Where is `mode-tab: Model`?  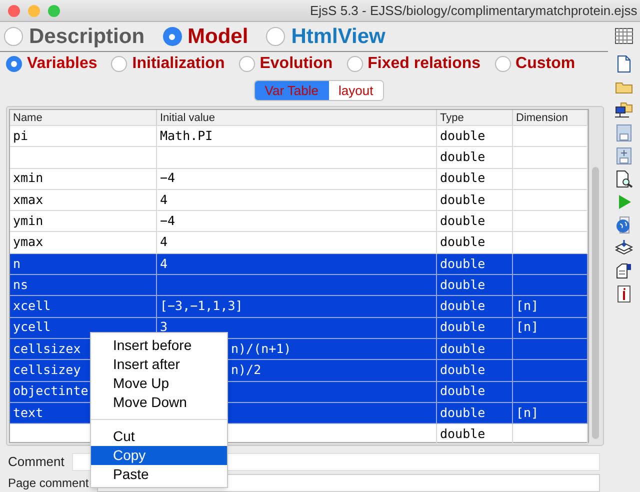
mode-tab: Model is located at coordinates (218, 36).